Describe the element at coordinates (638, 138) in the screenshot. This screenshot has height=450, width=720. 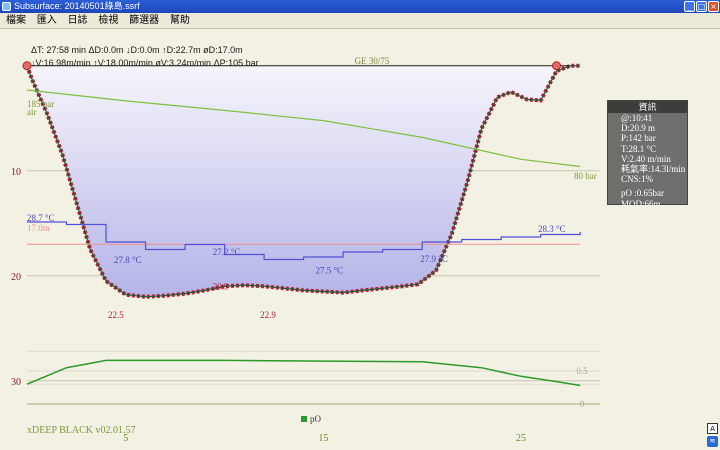
I see `info-line: P:142 bar` at that location.